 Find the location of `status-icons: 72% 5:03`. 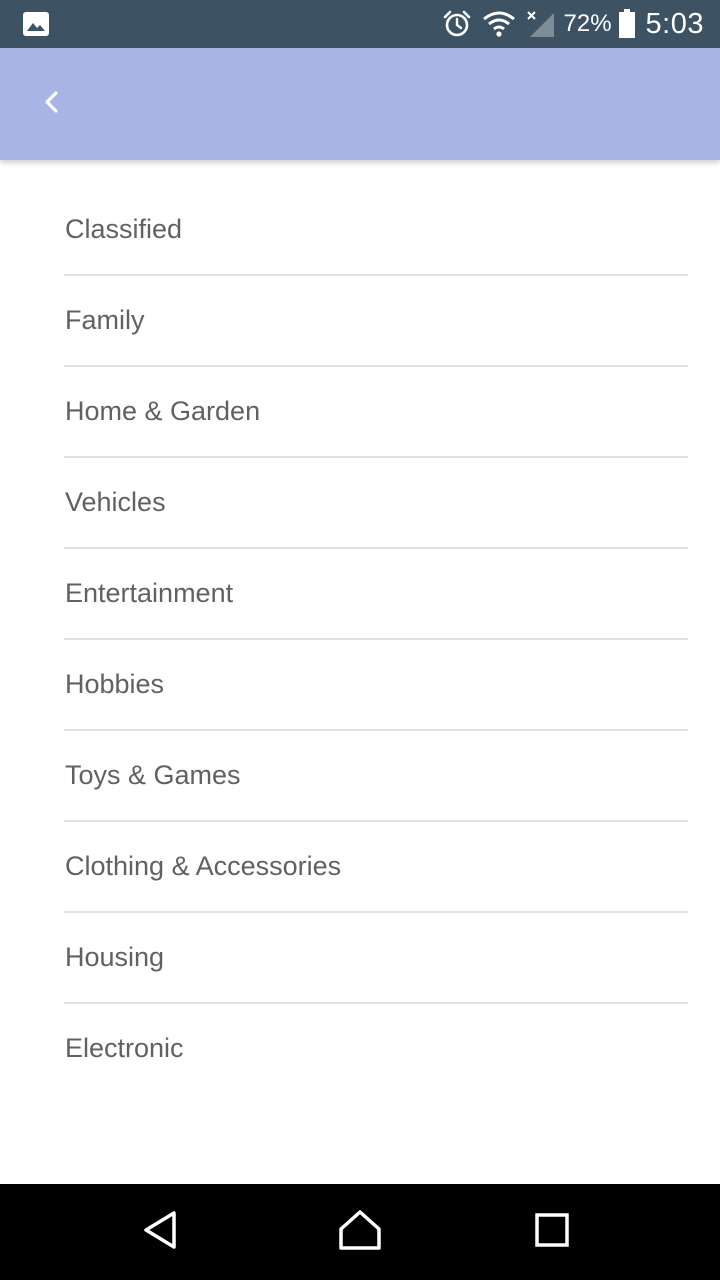

status-icons: 72% 5:03 is located at coordinates (568, 24).